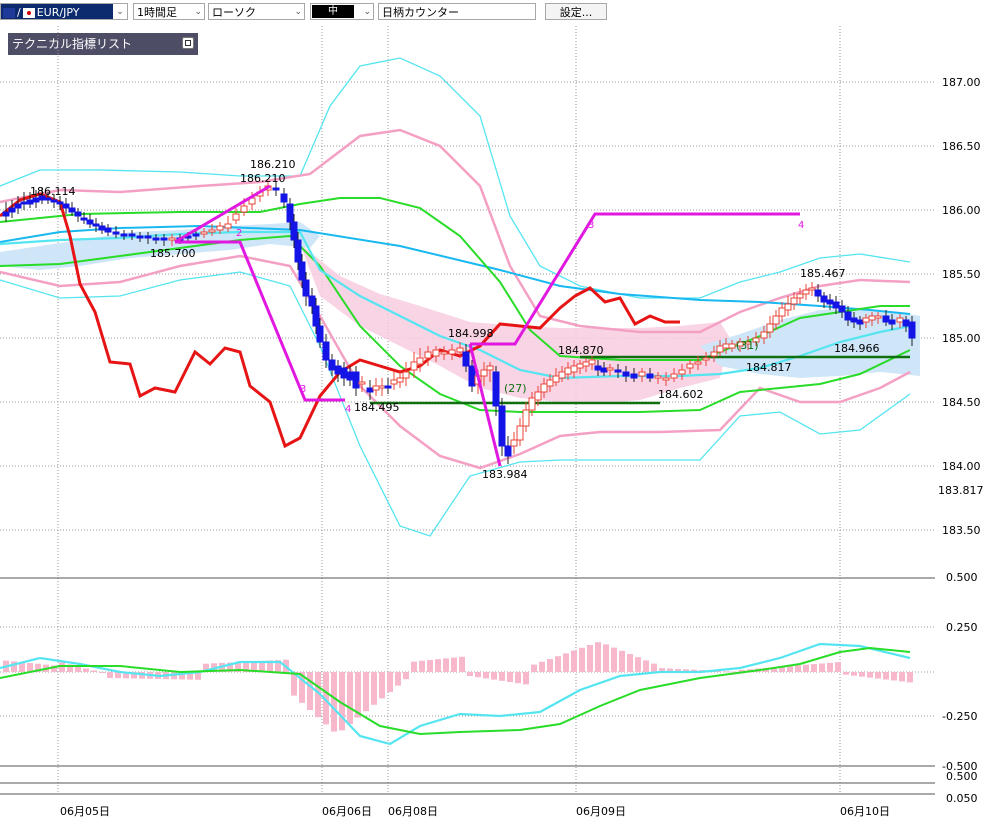 The width and height of the screenshot is (990, 821). Describe the element at coordinates (962, 798) in the screenshot. I see `macd-label-5: 0.050` at that location.